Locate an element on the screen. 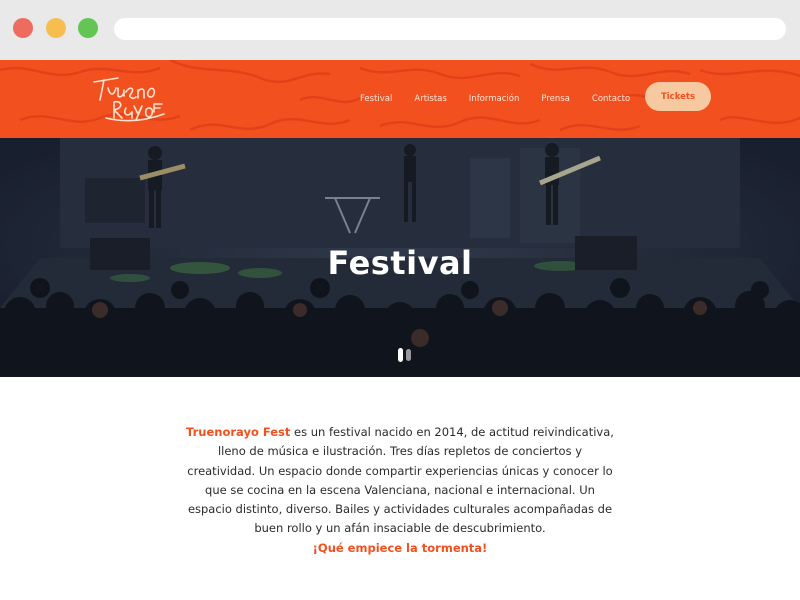 The width and height of the screenshot is (800, 600). intro-brand-name: Truenorayo Fest is located at coordinates (238, 432).